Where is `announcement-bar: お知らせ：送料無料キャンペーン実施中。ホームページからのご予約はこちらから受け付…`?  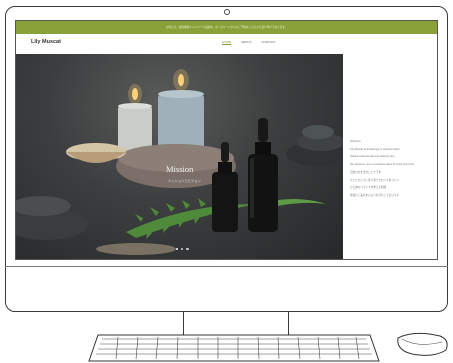
announcement-bar: お知らせ：送料無料キャンペーン実施中。ホームページからのご予約はこちらから受け付… is located at coordinates (226, 27).